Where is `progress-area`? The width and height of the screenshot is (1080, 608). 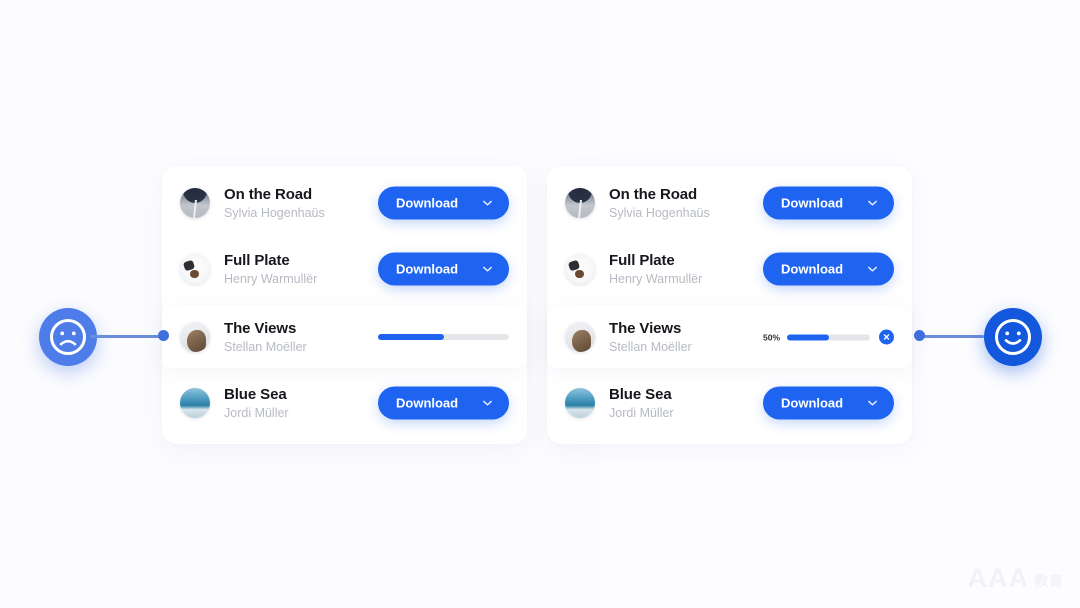 progress-area is located at coordinates (443, 337).